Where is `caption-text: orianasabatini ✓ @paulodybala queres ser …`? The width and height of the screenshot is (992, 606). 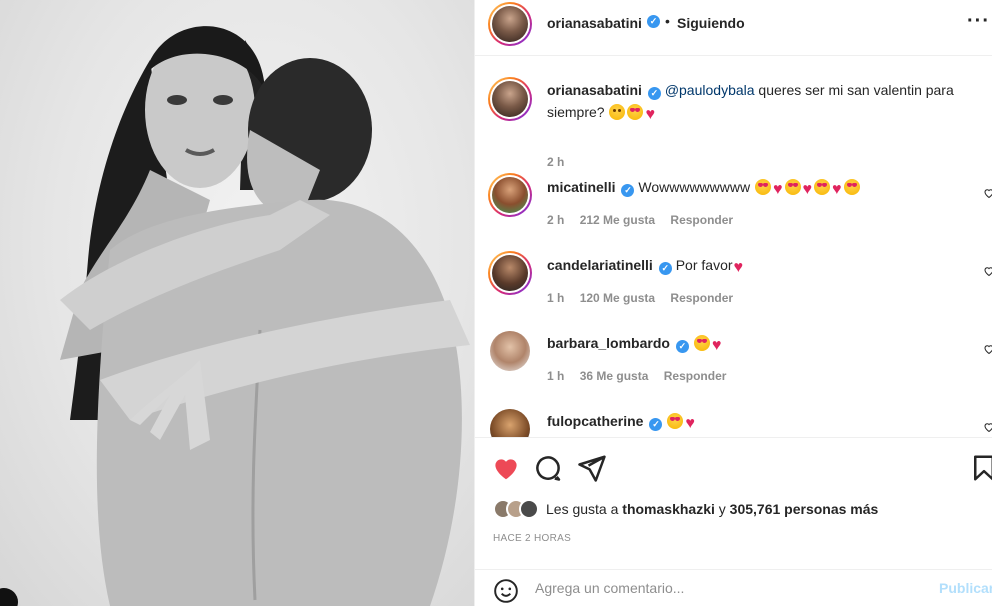 caption-text: orianasabatini ✓ @paulodybala queres ser … is located at coordinates (757, 102).